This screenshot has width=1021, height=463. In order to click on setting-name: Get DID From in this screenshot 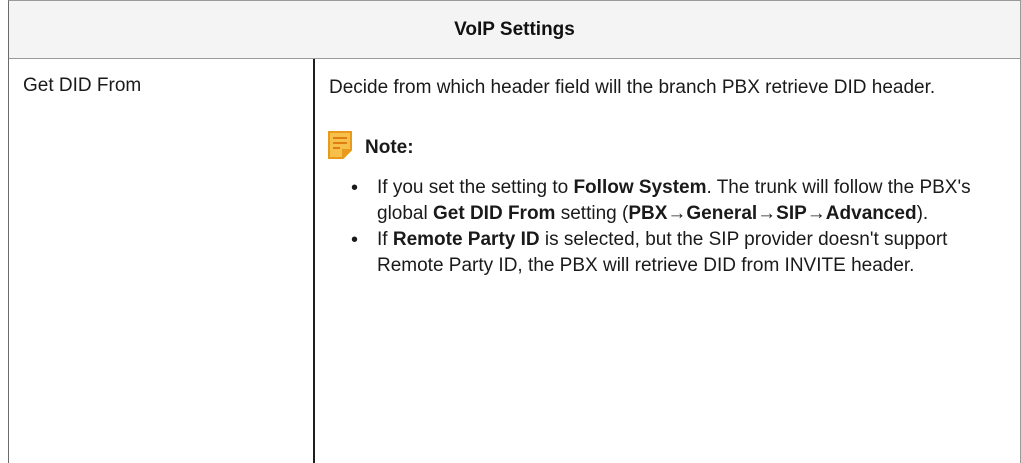, I will do `click(82, 85)`.